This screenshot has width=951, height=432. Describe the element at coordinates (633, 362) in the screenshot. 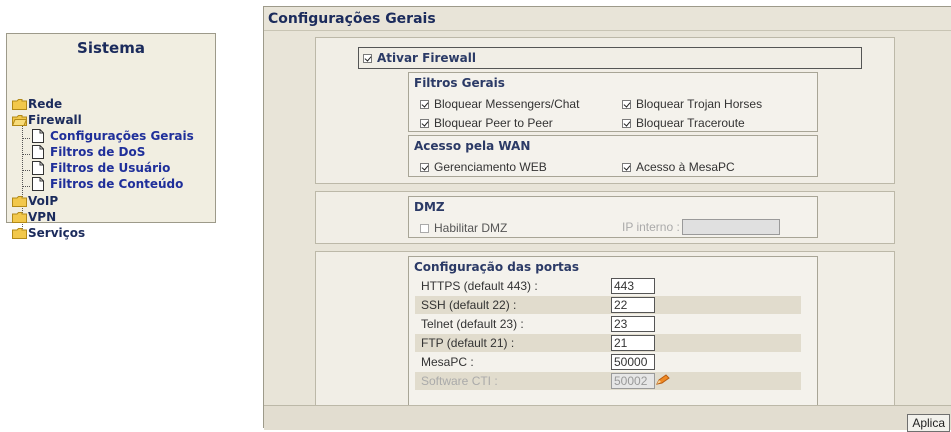

I see `mesapc-port-input` at that location.